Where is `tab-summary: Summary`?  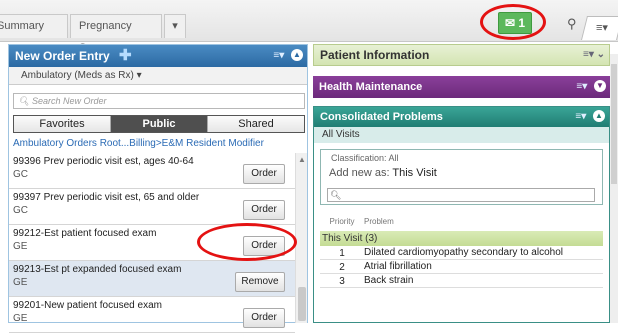 tab-summary: Summary is located at coordinates (34, 26).